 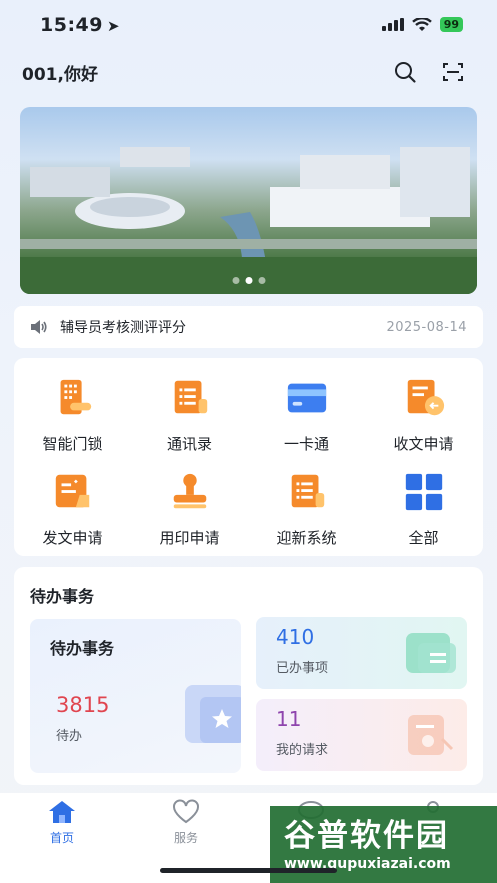 I want to click on signal-icon, so click(x=392, y=24).